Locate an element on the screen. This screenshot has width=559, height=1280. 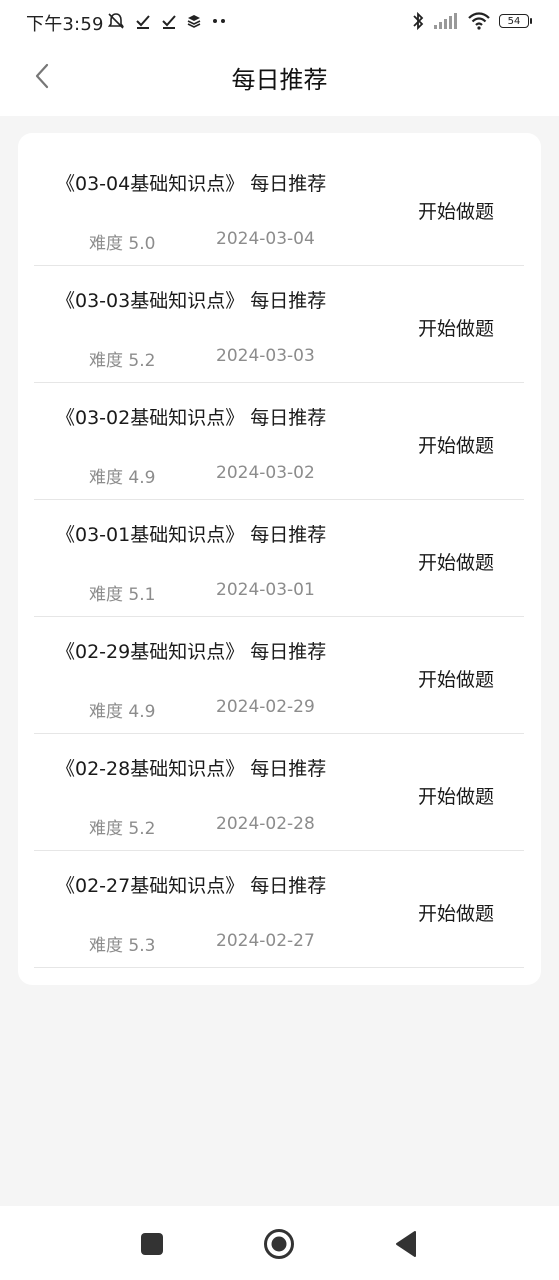
item-title: 《03-03基础知识点》 每日推荐 is located at coordinates (191, 301).